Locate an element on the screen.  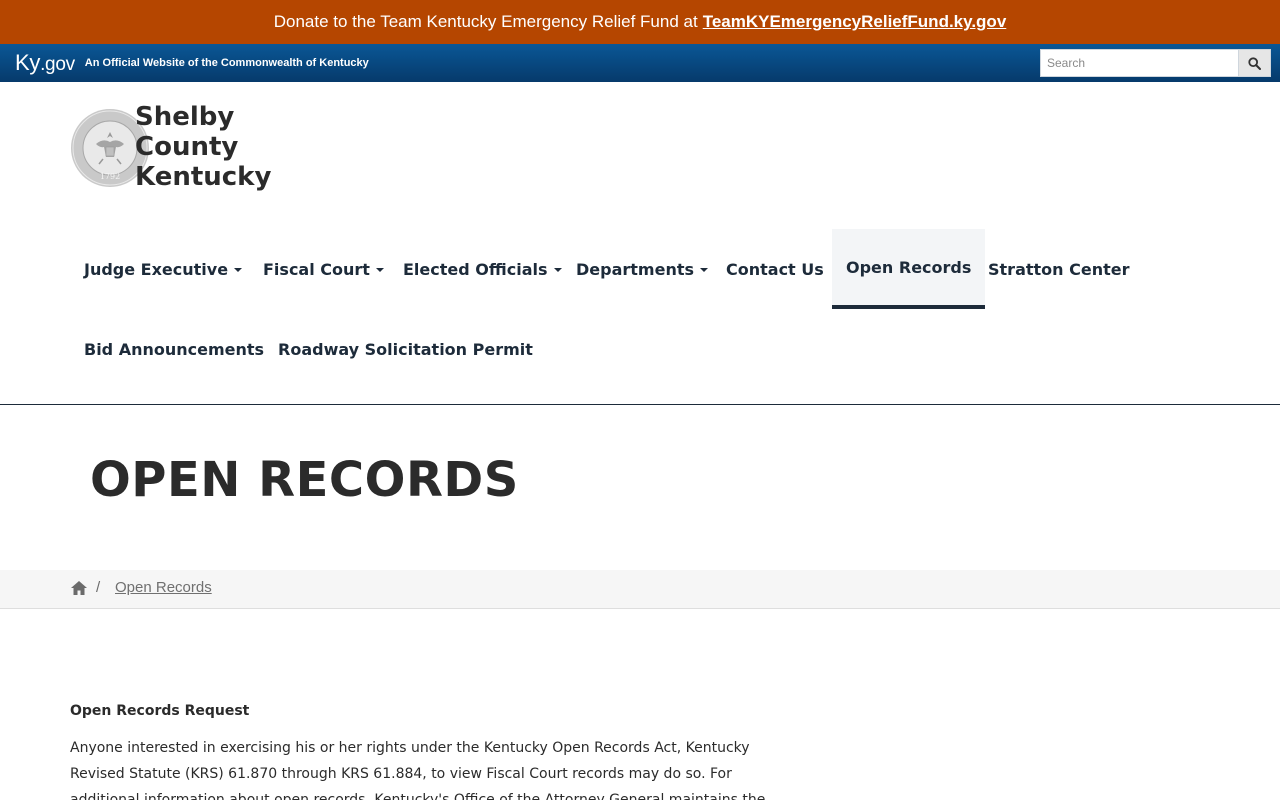
page-title: OPEN RECORDS is located at coordinates (304, 480).